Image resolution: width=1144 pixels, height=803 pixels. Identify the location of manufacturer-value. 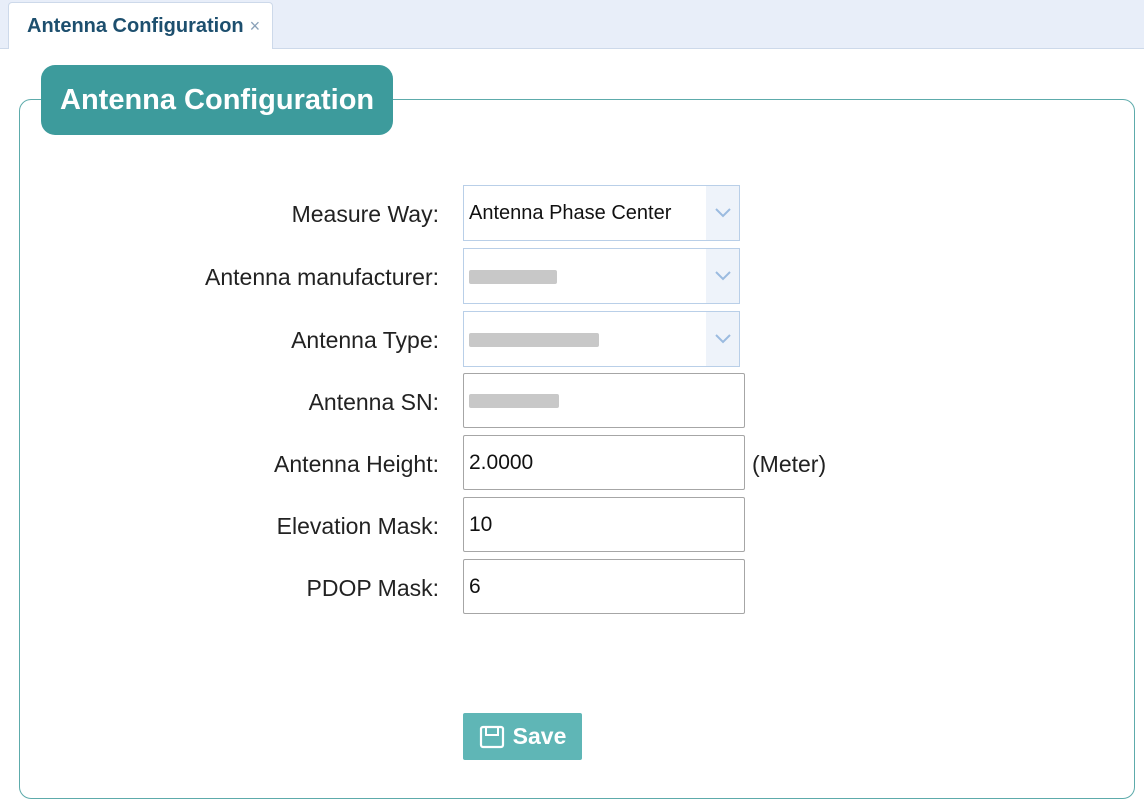
(513, 276).